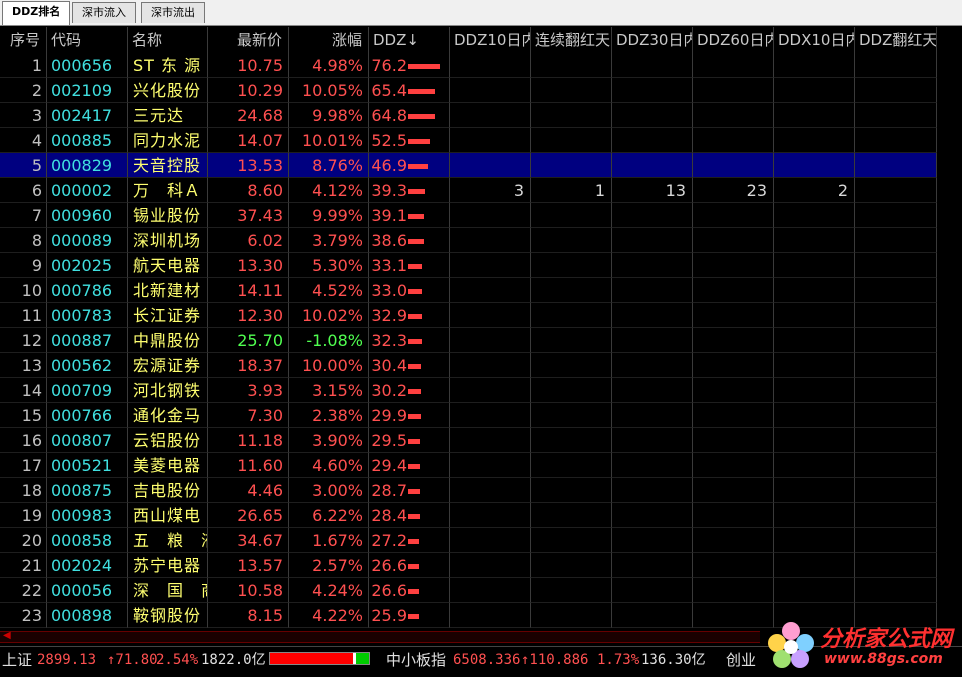  Describe the element at coordinates (168, 365) in the screenshot. I see `stock-name: 宏源证券` at that location.